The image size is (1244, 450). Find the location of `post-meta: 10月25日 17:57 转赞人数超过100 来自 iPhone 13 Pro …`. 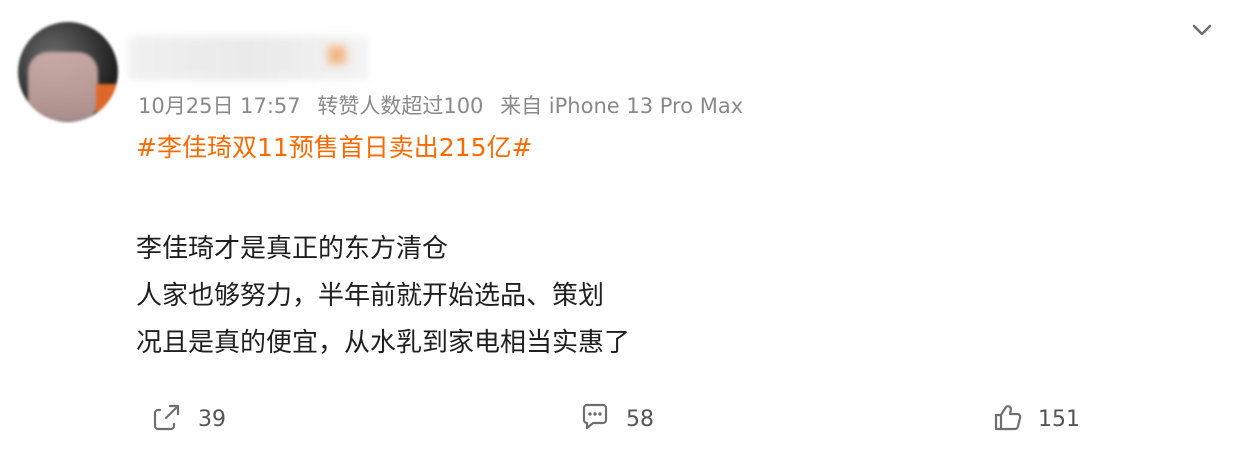

post-meta: 10月25日 17:57 转赞人数超过100 来自 iPhone 13 Pro … is located at coordinates (440, 105).